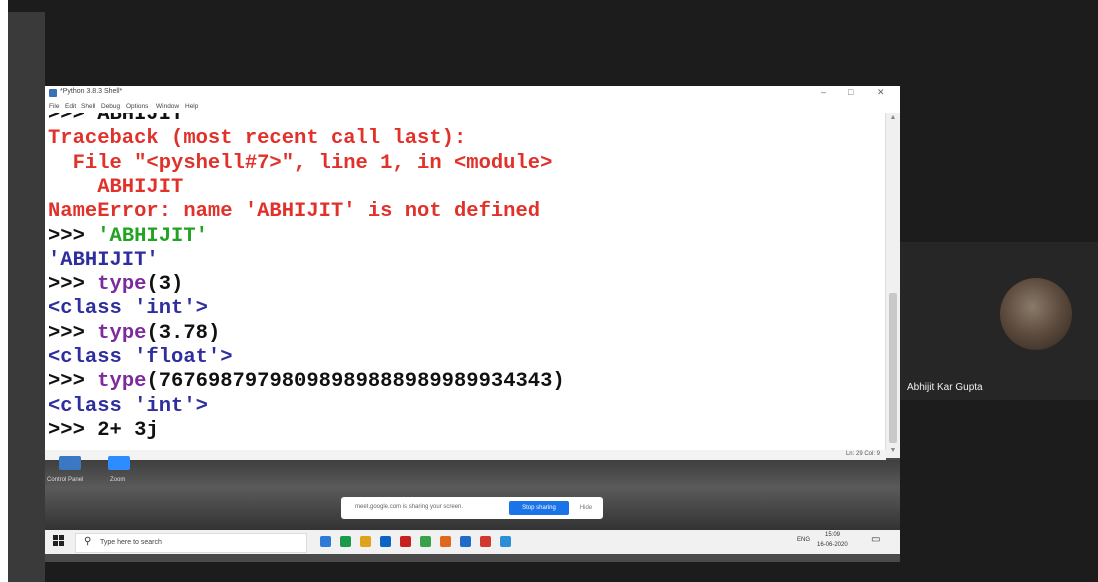 The height and width of the screenshot is (582, 1098). Describe the element at coordinates (91, 91) in the screenshot. I see `window-title: *Python 3.8.3 Shell*` at that location.